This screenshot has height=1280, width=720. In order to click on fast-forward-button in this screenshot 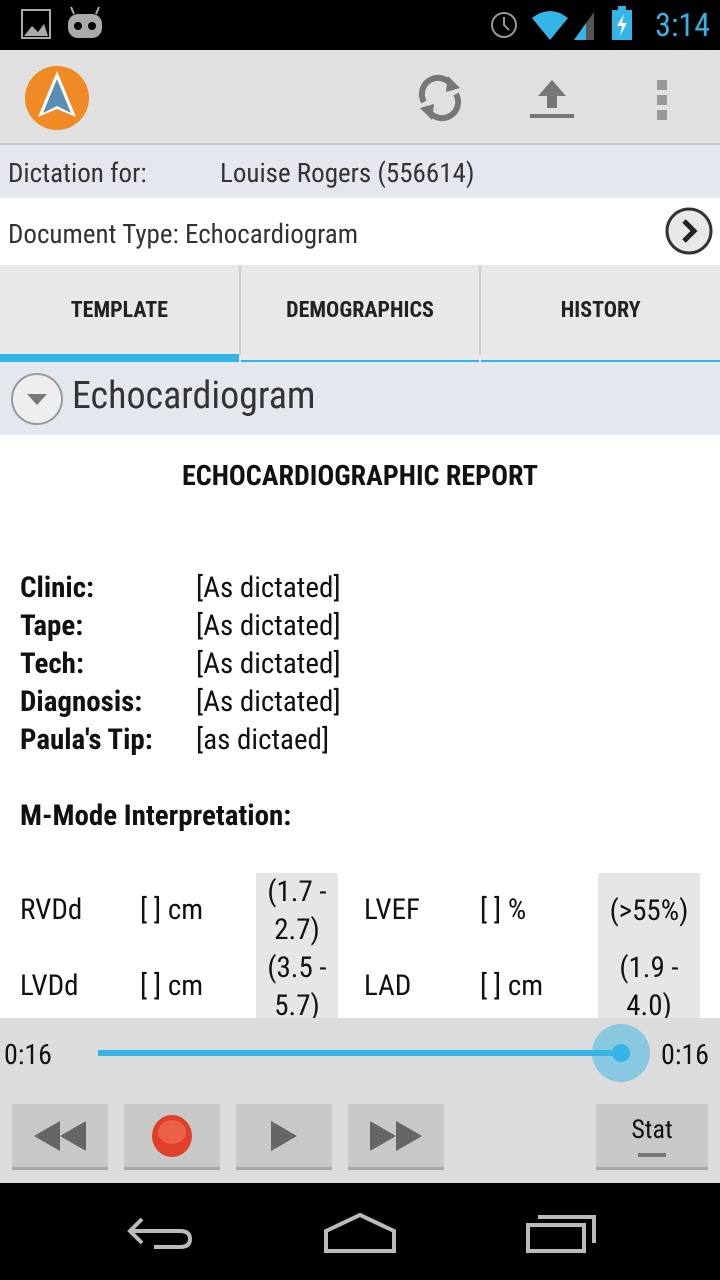, I will do `click(396, 1137)`.